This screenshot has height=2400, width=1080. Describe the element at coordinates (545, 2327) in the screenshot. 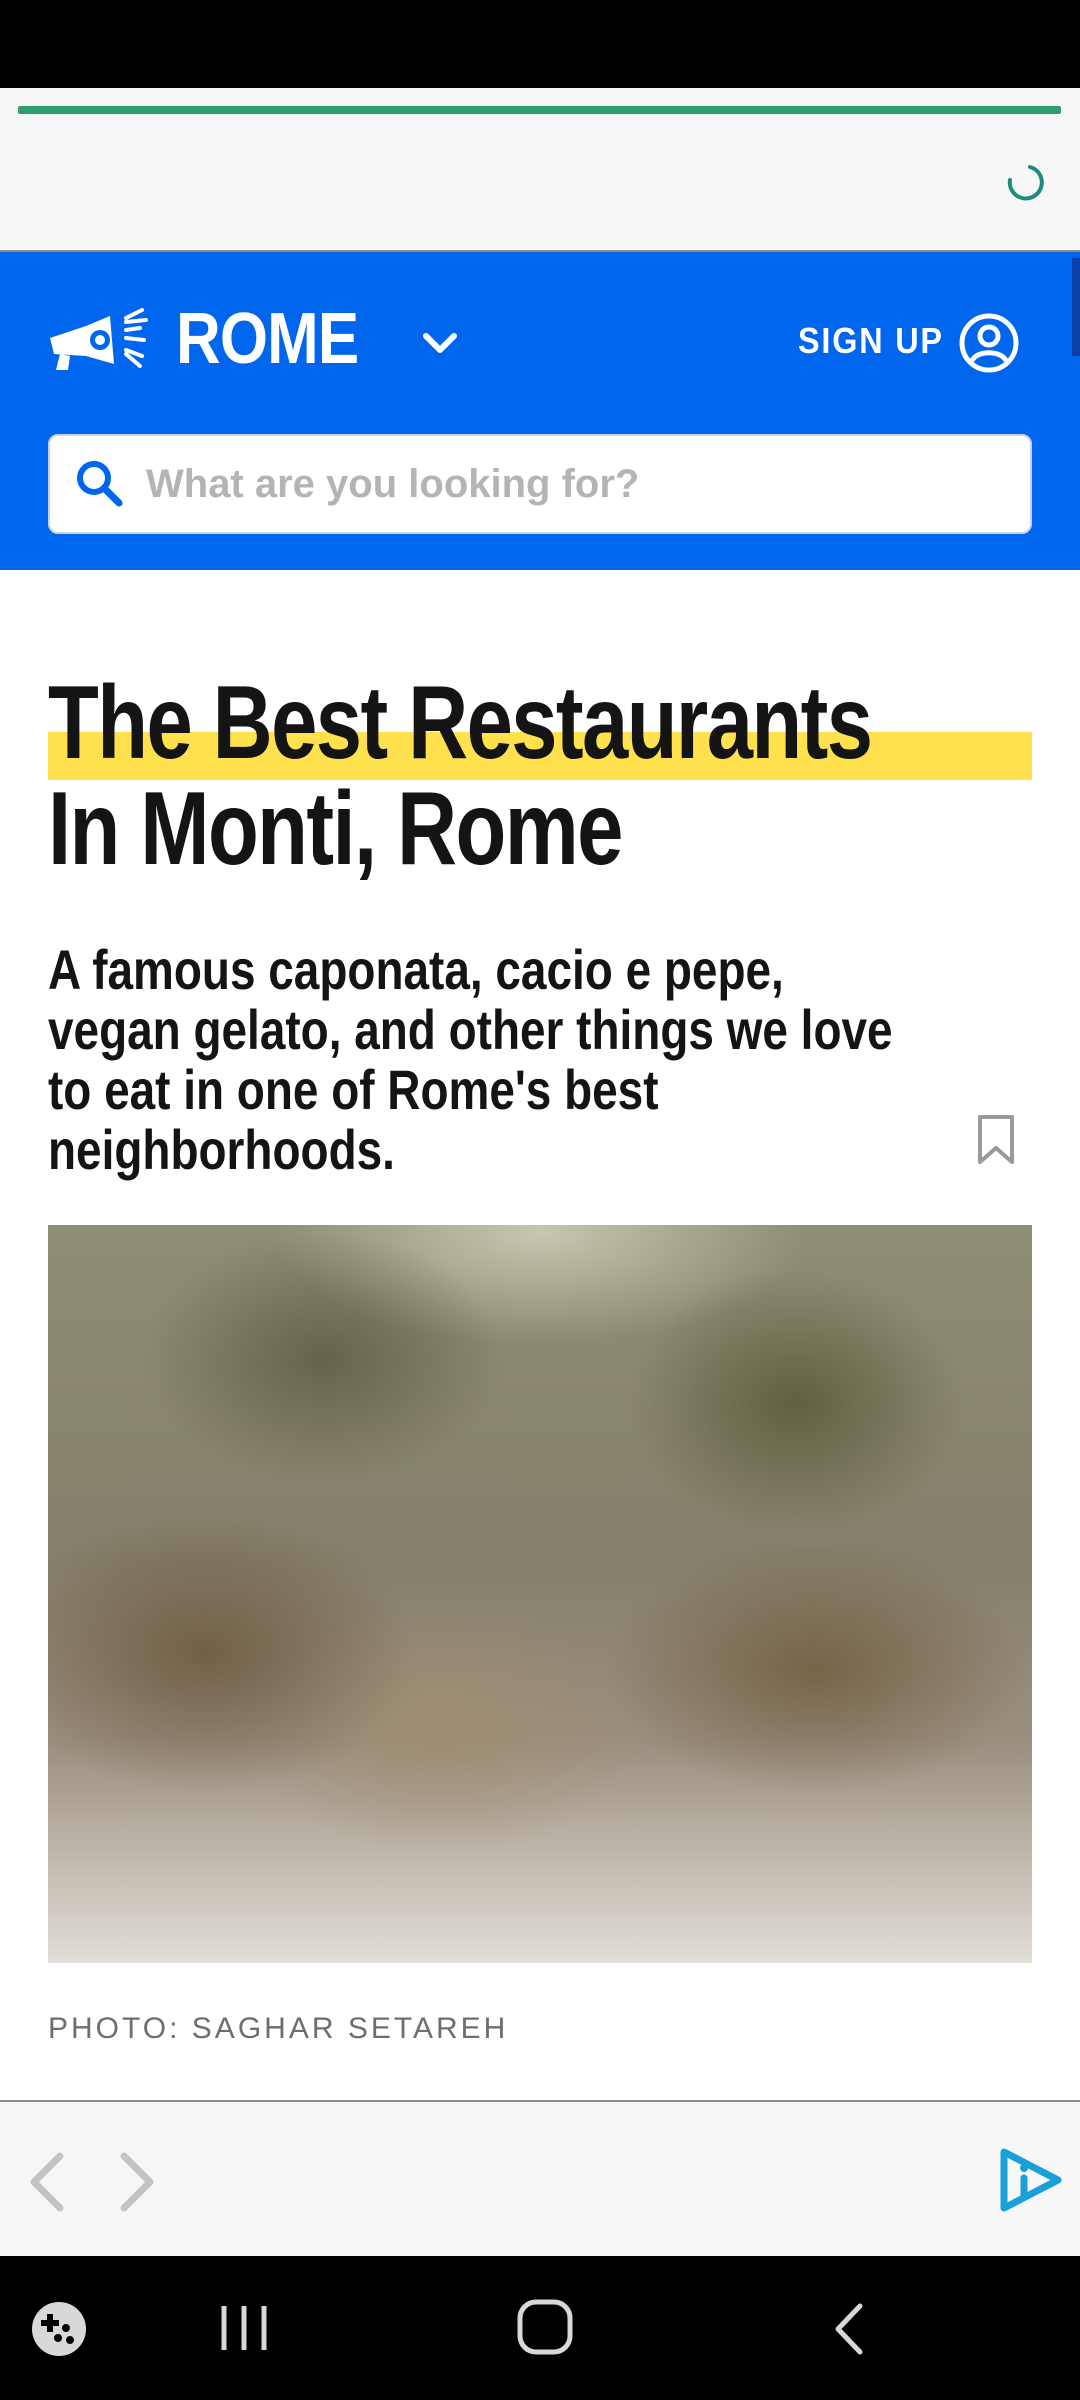

I see `home-icon` at that location.